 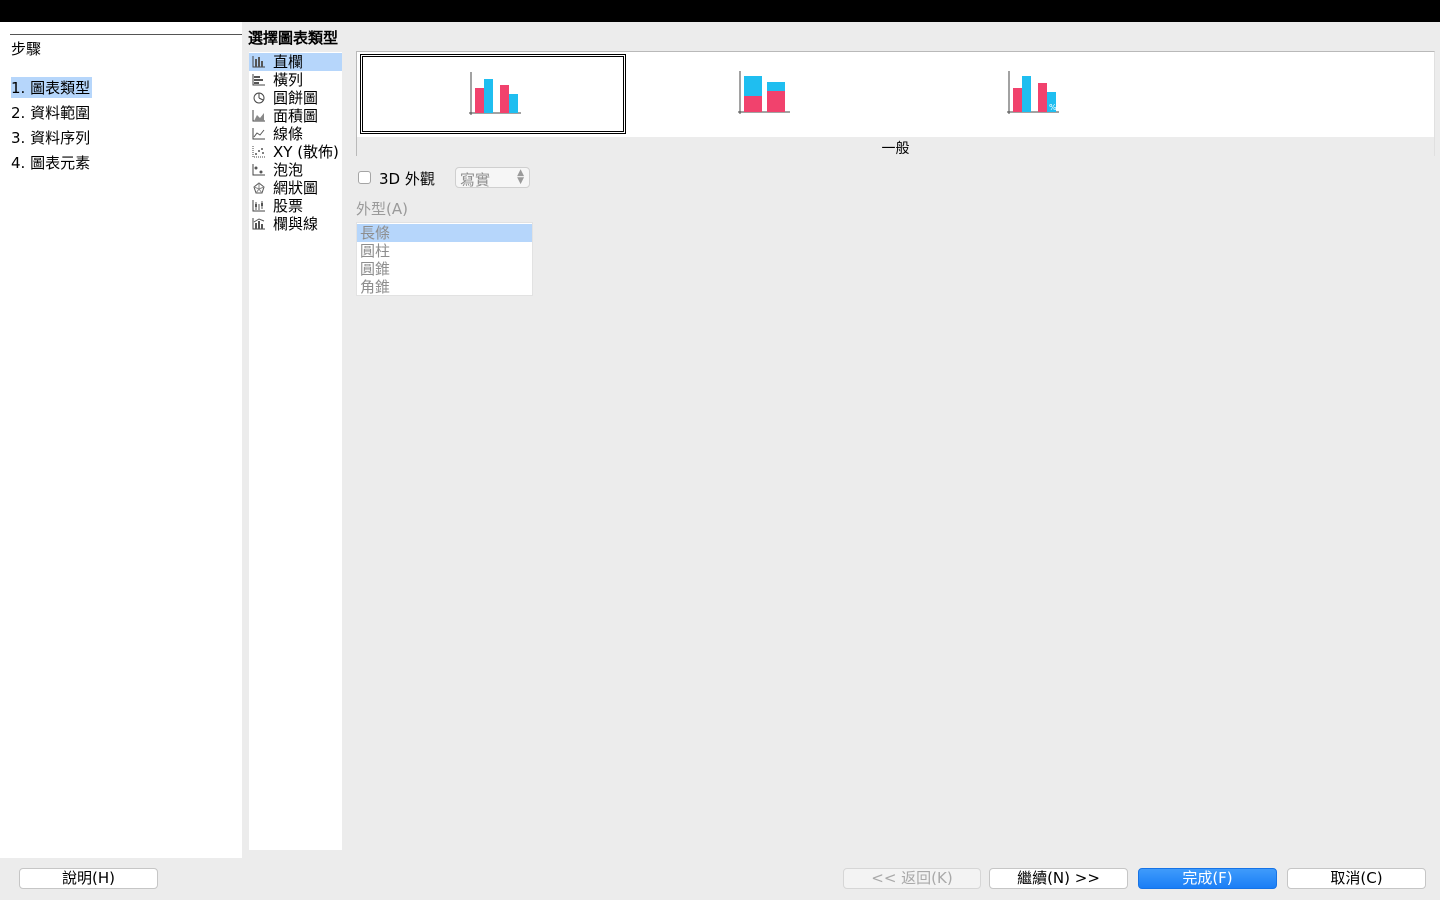 What do you see at coordinates (258, 206) in the screenshot?
I see `stock-chart-icon` at bounding box center [258, 206].